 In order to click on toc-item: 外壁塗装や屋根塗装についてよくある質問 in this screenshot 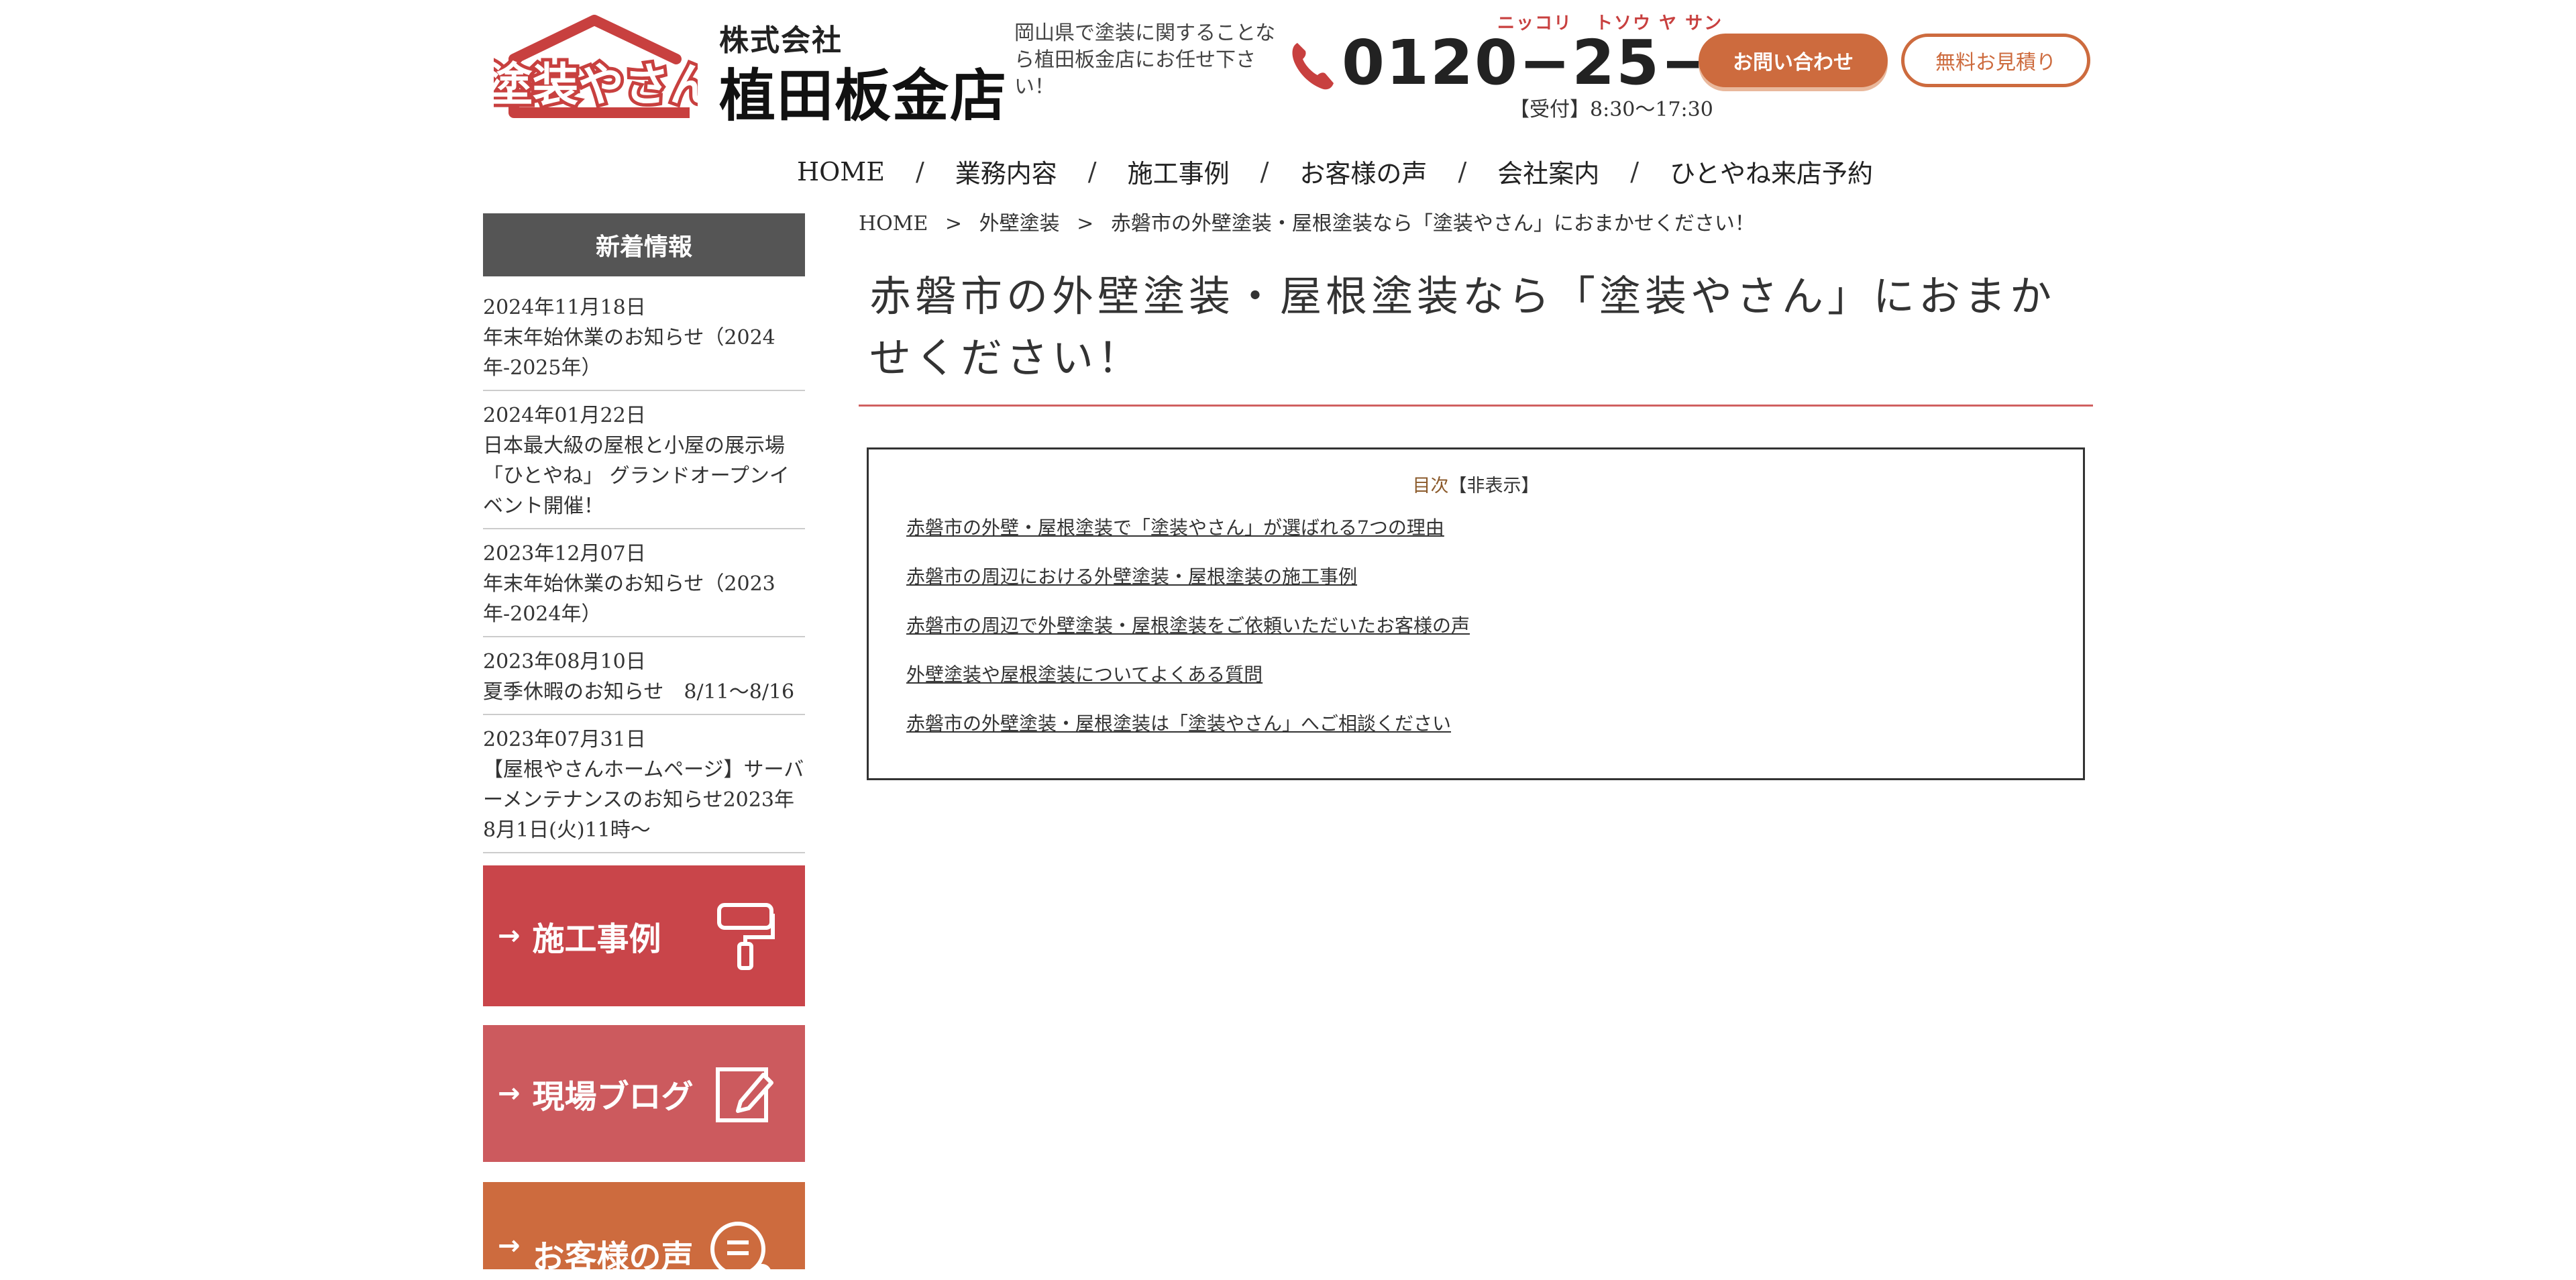, I will do `click(1188, 675)`.